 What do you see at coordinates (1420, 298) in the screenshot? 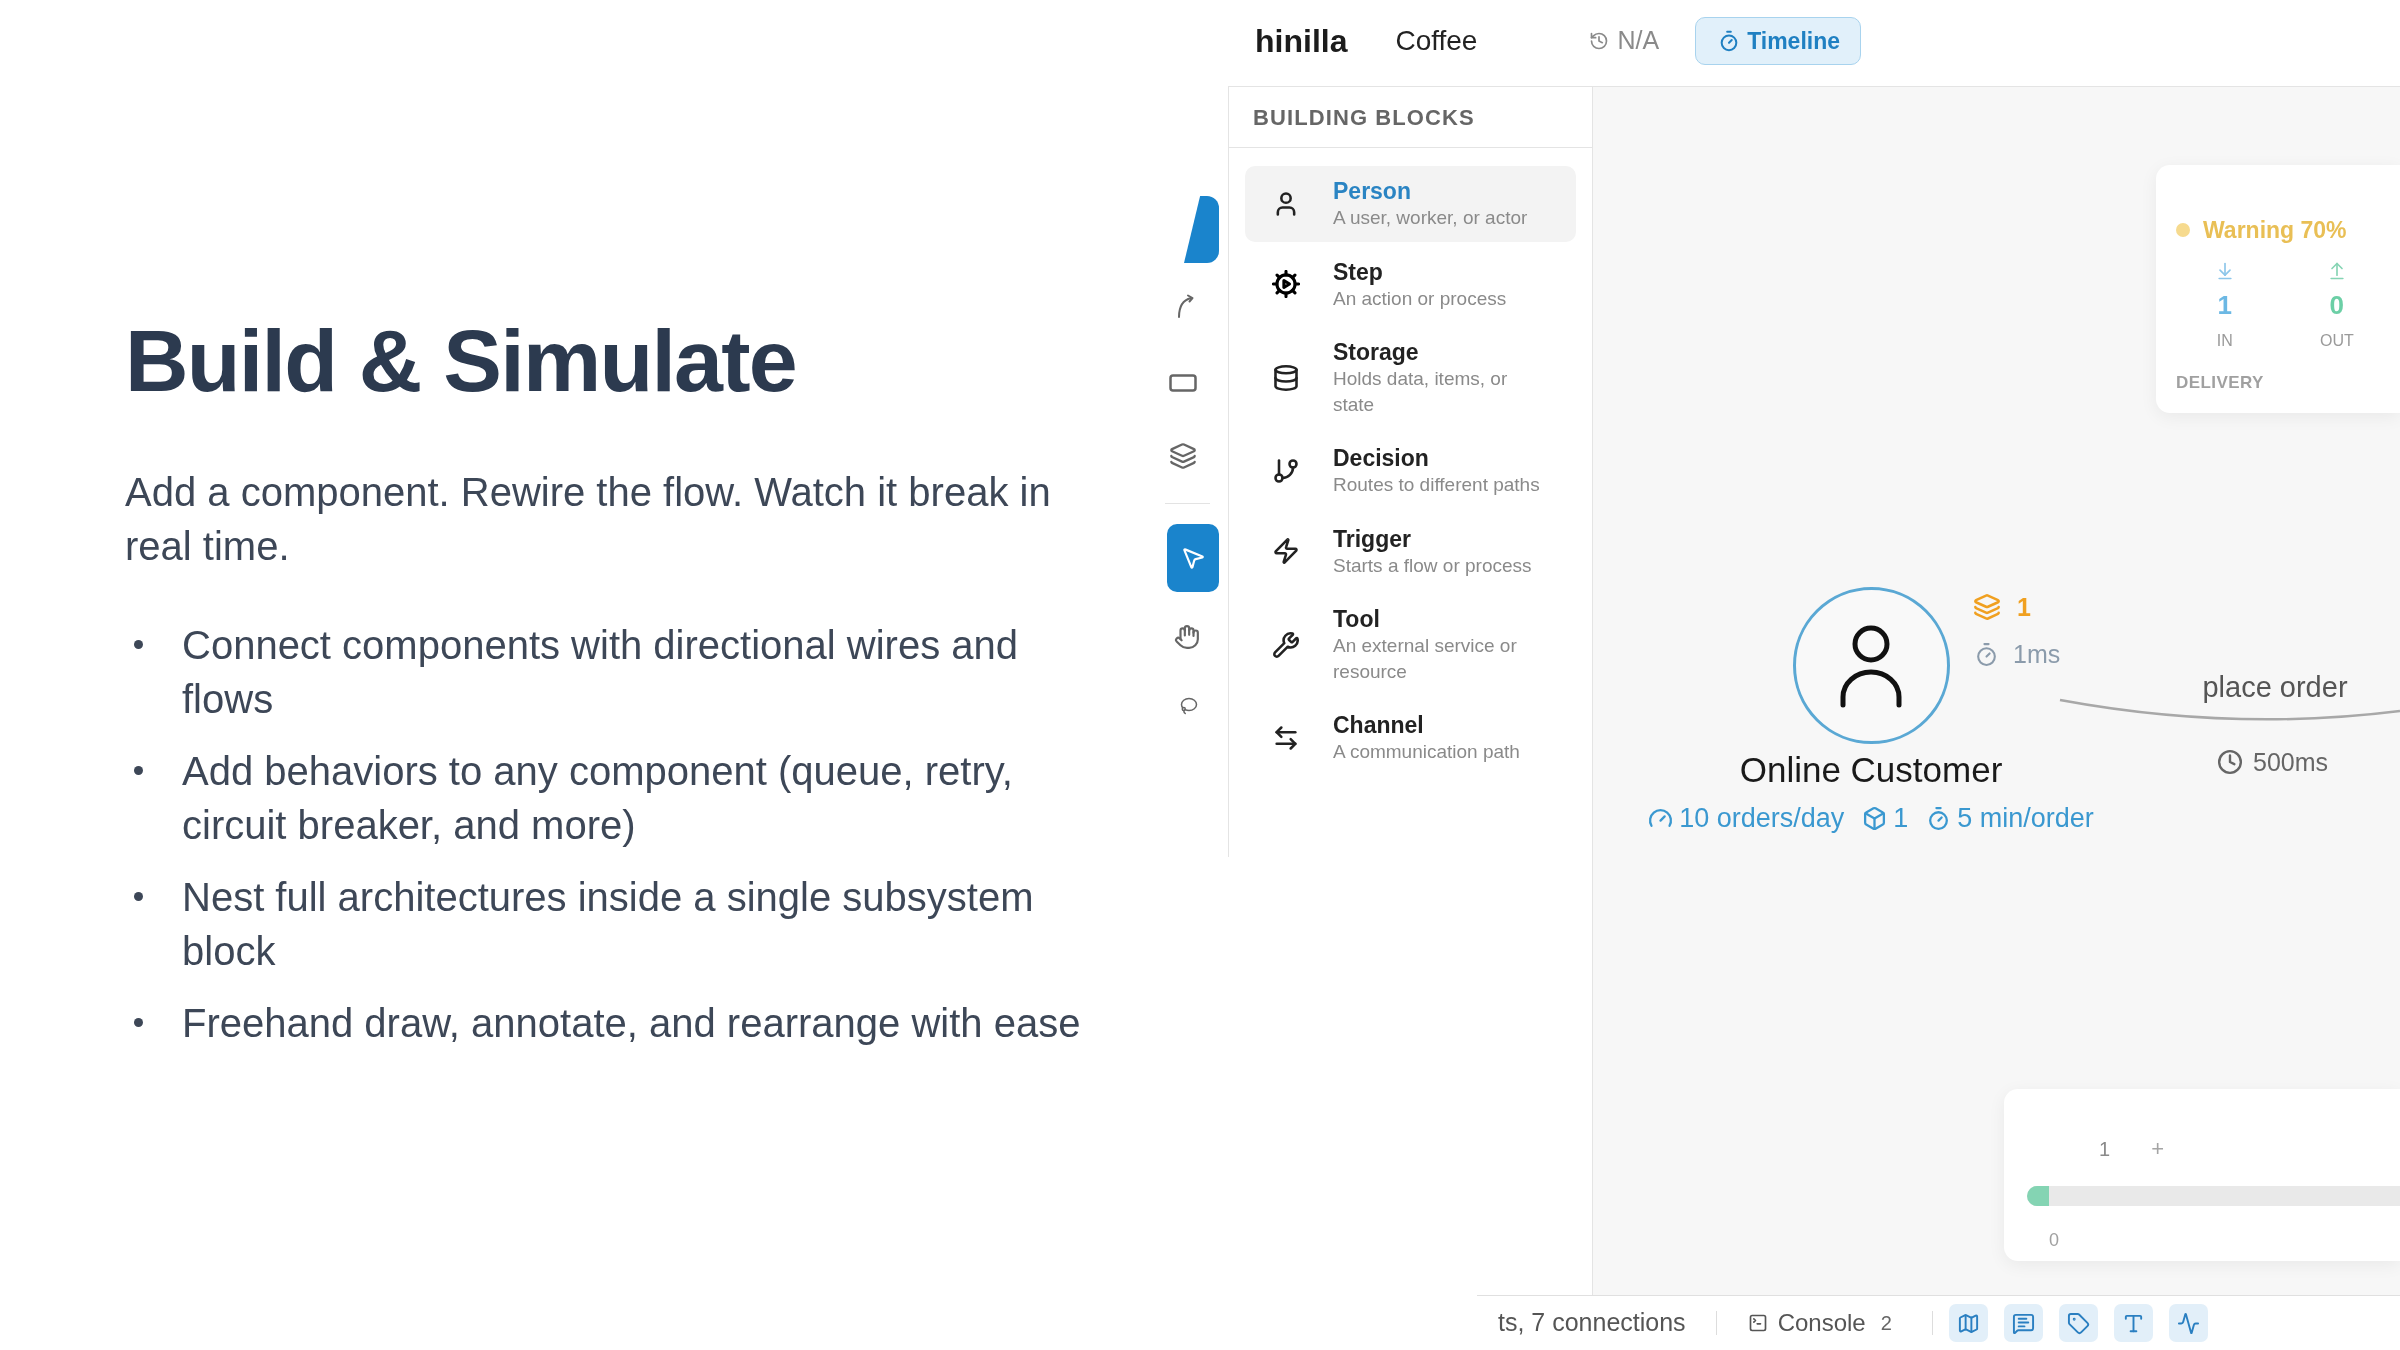
I see `block-description: An action or process` at bounding box center [1420, 298].